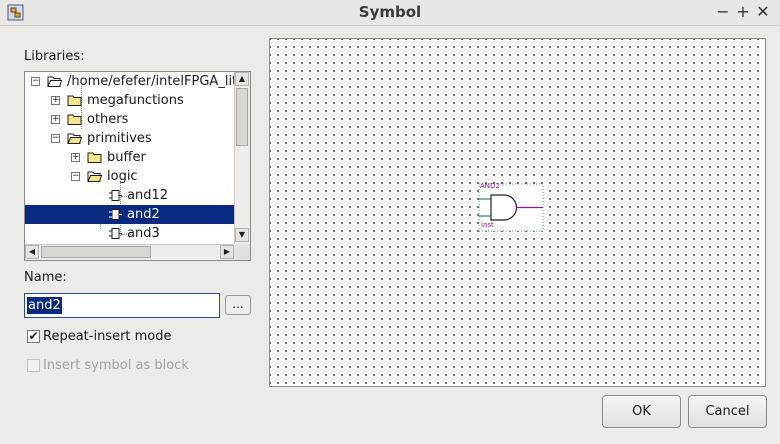 The image size is (780, 444). Describe the element at coordinates (96, 252) in the screenshot. I see `horizontal-scroll-thumb` at that location.